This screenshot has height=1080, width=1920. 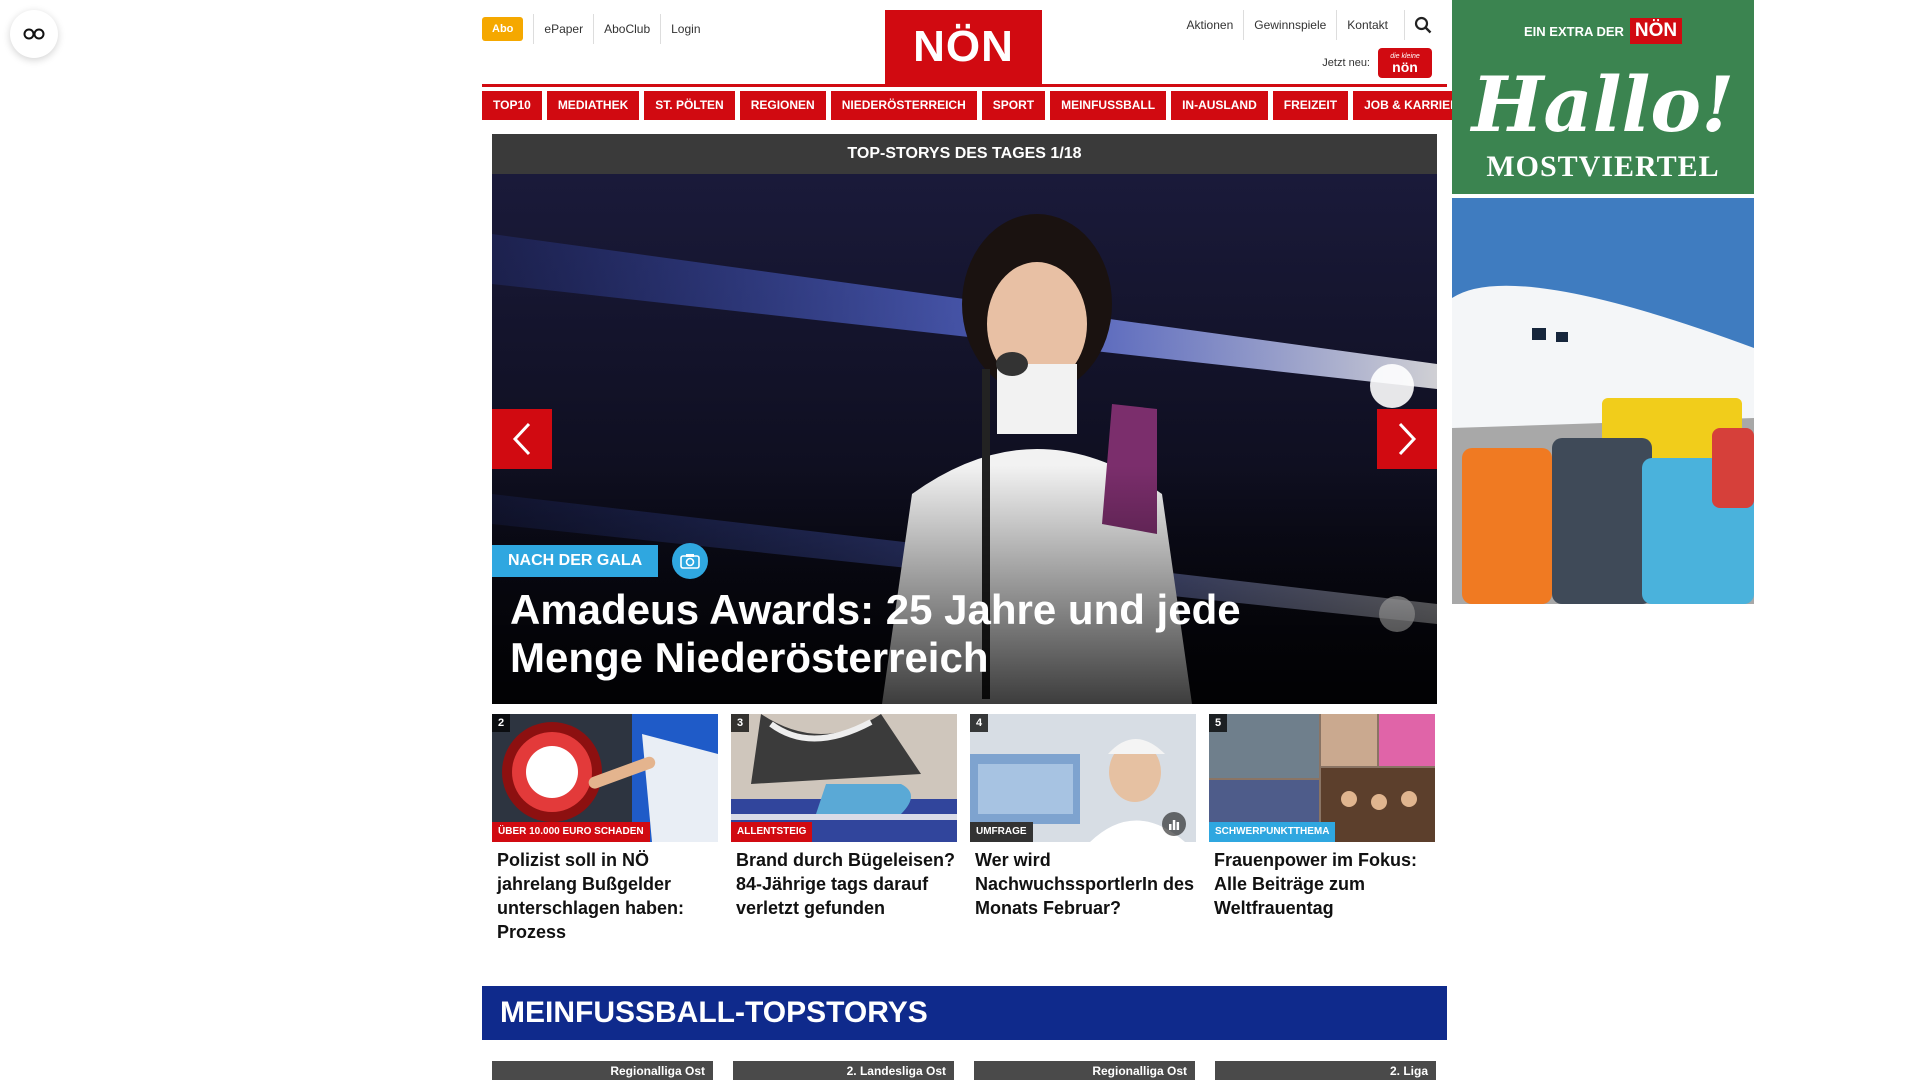 What do you see at coordinates (626, 29) in the screenshot?
I see `aboclub-link: AboClub` at bounding box center [626, 29].